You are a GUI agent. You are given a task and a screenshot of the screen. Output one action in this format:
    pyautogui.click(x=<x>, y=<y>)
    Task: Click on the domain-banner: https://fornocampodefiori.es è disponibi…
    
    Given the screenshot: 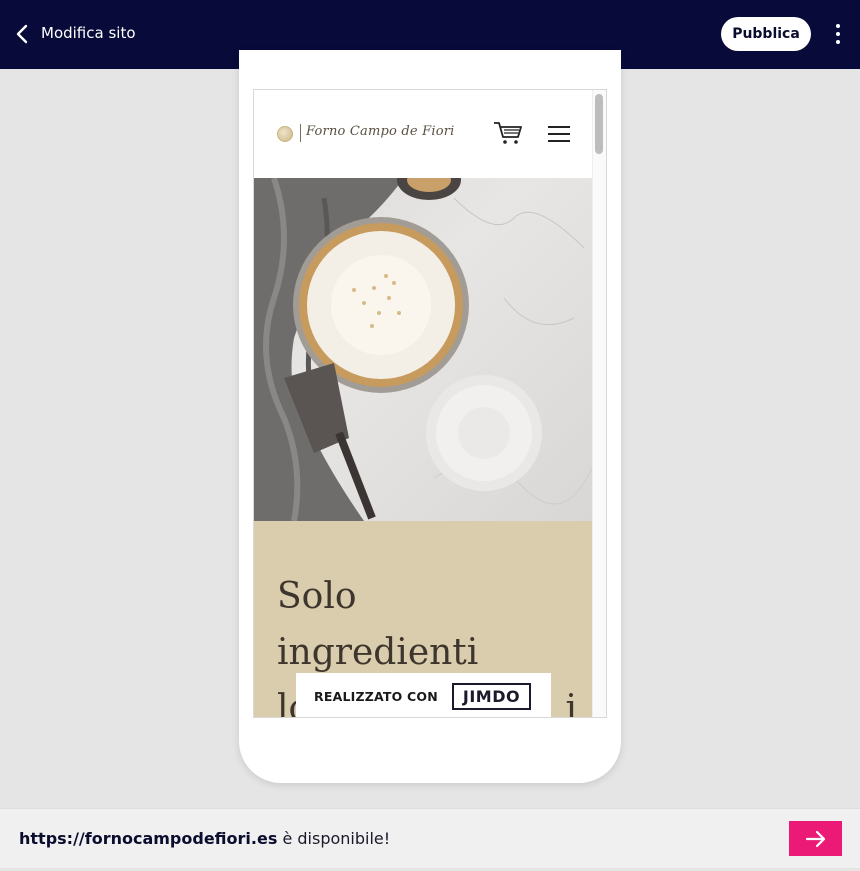 What is the action you would take?
    pyautogui.click(x=430, y=838)
    